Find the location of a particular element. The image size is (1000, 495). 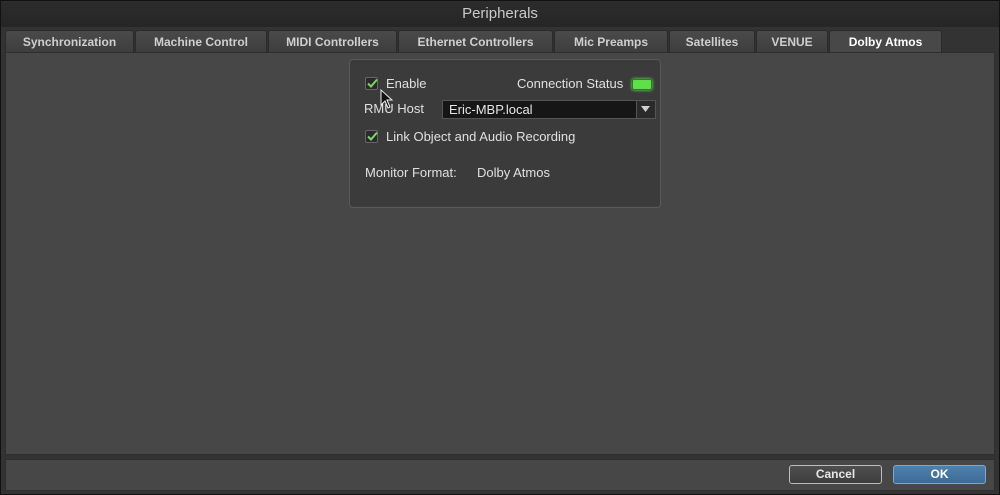

enable-checkbox is located at coordinates (371, 83).